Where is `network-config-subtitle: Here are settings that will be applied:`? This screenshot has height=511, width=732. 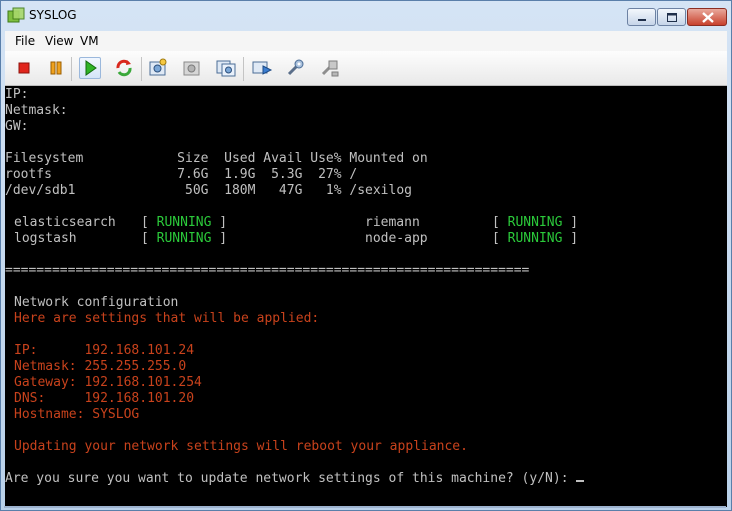
network-config-subtitle: Here are settings that will be applied: is located at coordinates (167, 318).